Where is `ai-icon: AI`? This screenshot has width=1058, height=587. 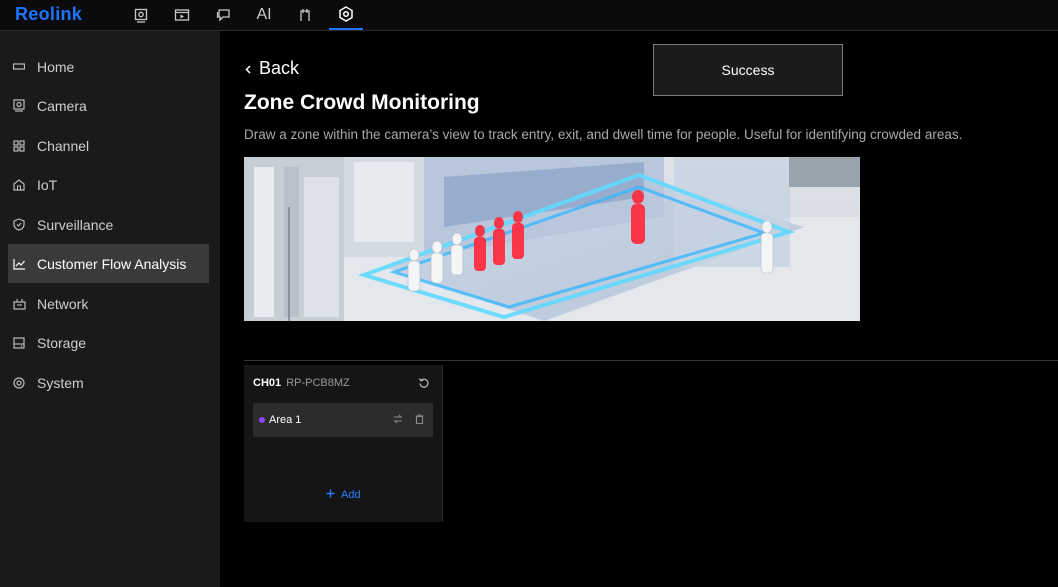 ai-icon: AI is located at coordinates (264, 15).